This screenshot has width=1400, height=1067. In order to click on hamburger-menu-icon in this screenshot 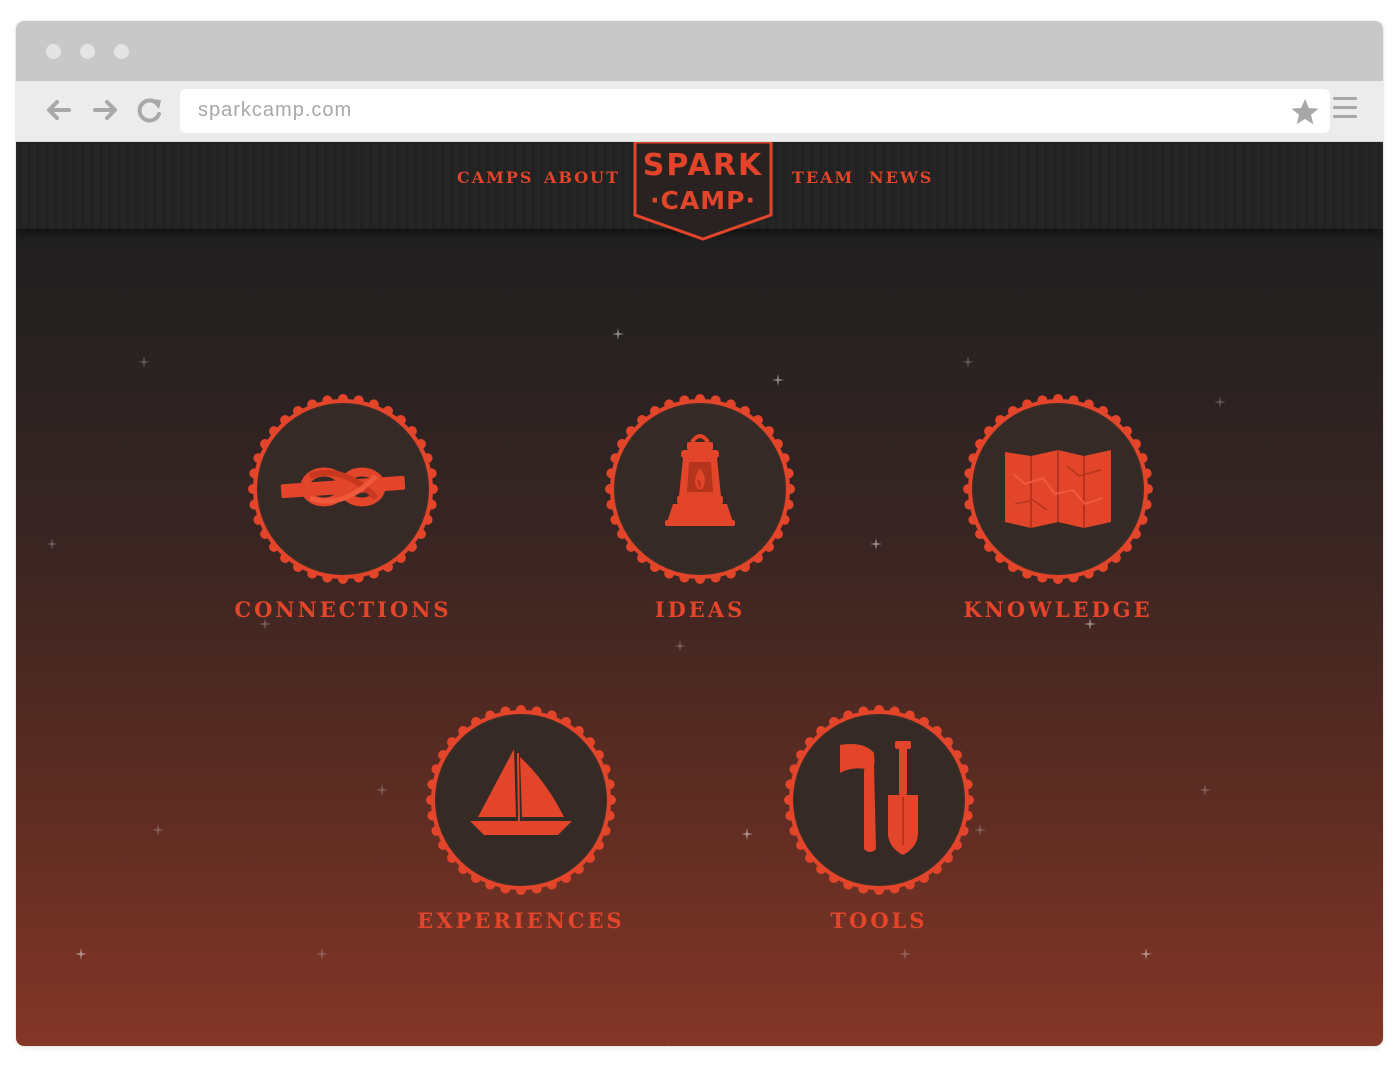, I will do `click(1345, 110)`.